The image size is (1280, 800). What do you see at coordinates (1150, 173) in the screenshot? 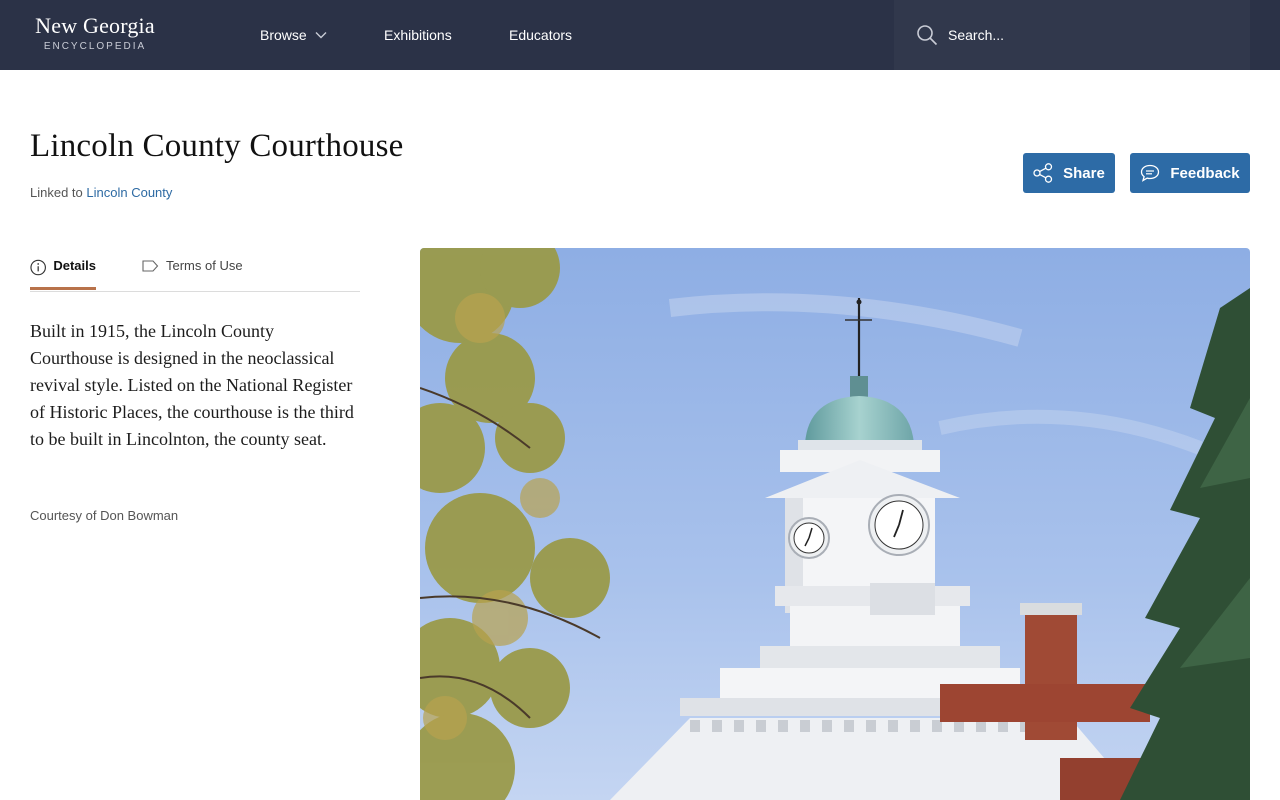
I see `feedback-icon` at bounding box center [1150, 173].